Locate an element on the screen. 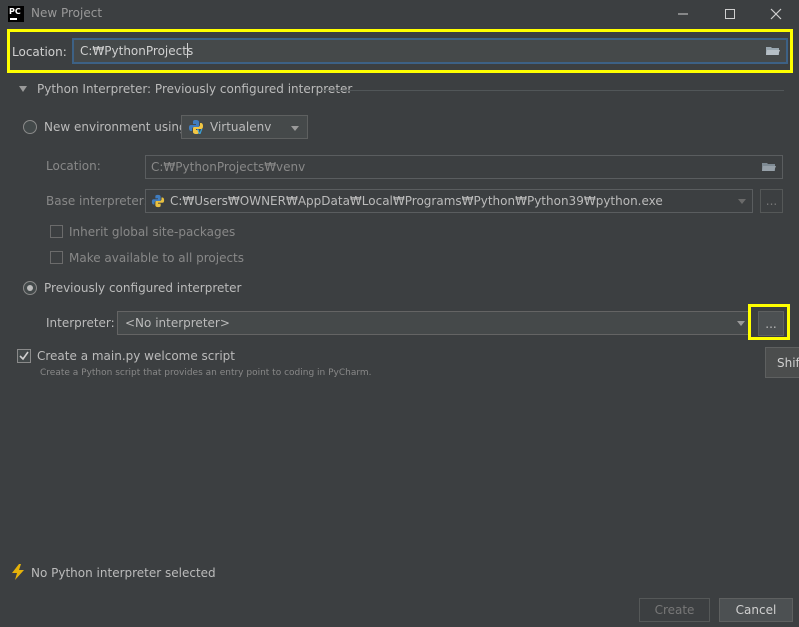 The width and height of the screenshot is (799, 627). pycharm-logo-icon: PC is located at coordinates (16, 14).